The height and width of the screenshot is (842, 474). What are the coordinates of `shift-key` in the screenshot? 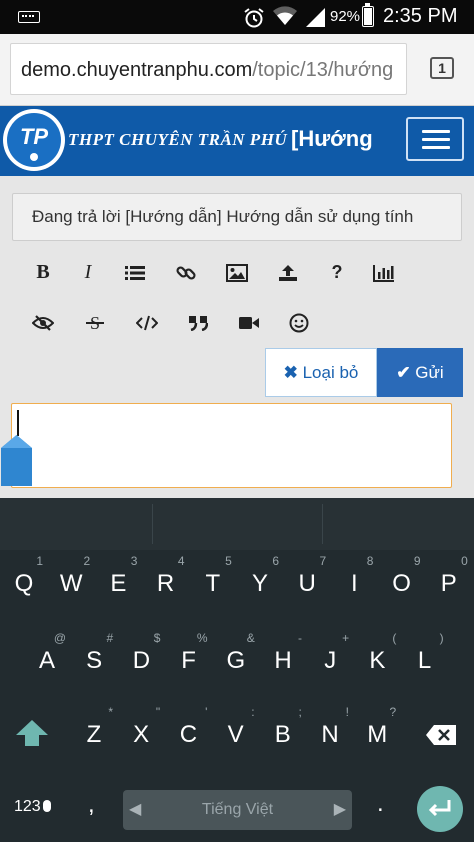 It's located at (32, 735).